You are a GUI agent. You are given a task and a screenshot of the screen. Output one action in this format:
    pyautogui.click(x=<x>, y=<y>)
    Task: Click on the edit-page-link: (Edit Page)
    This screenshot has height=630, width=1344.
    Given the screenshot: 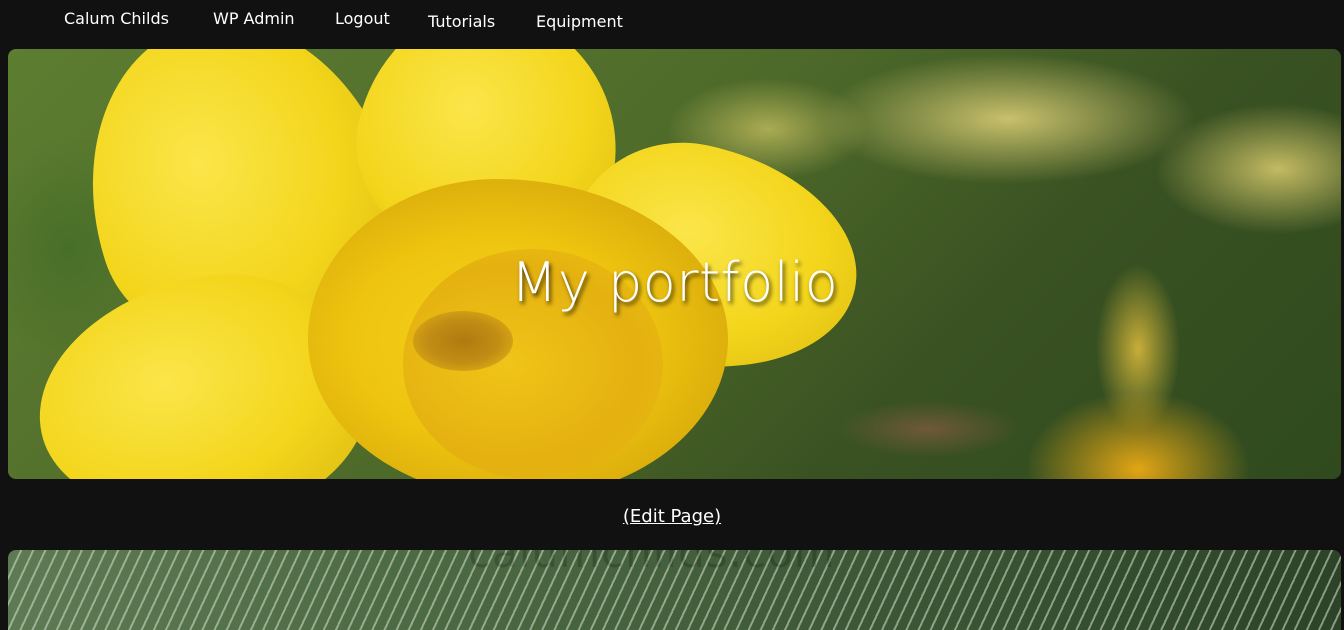 What is the action you would take?
    pyautogui.click(x=672, y=516)
    